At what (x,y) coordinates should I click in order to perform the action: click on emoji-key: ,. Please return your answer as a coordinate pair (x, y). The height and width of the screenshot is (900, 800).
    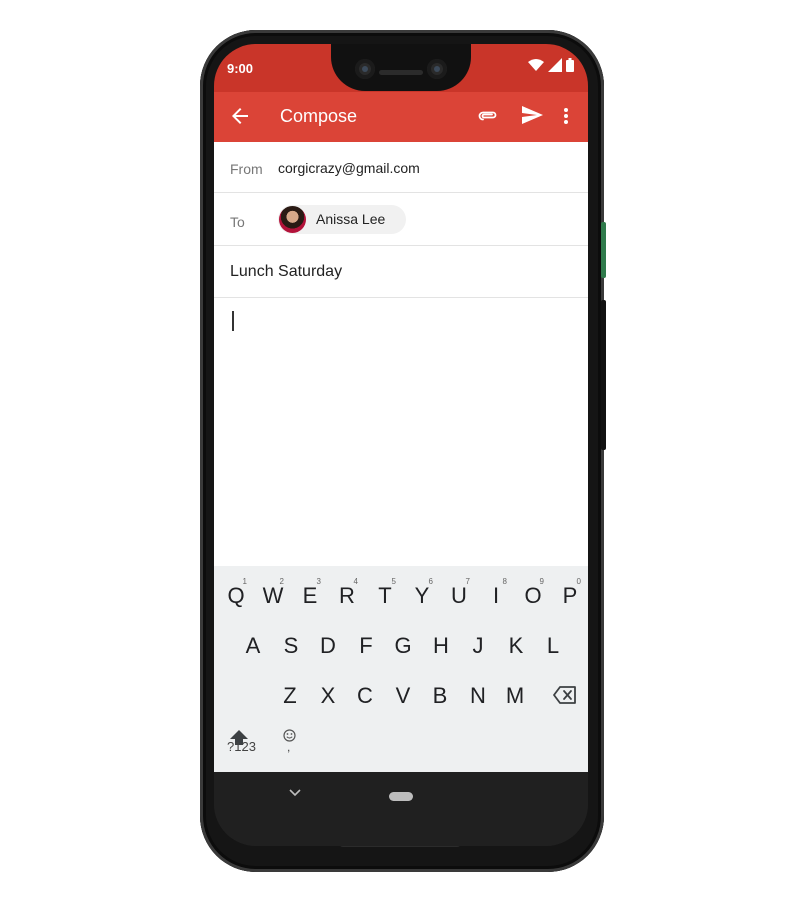
    Looking at the image, I should click on (290, 744).